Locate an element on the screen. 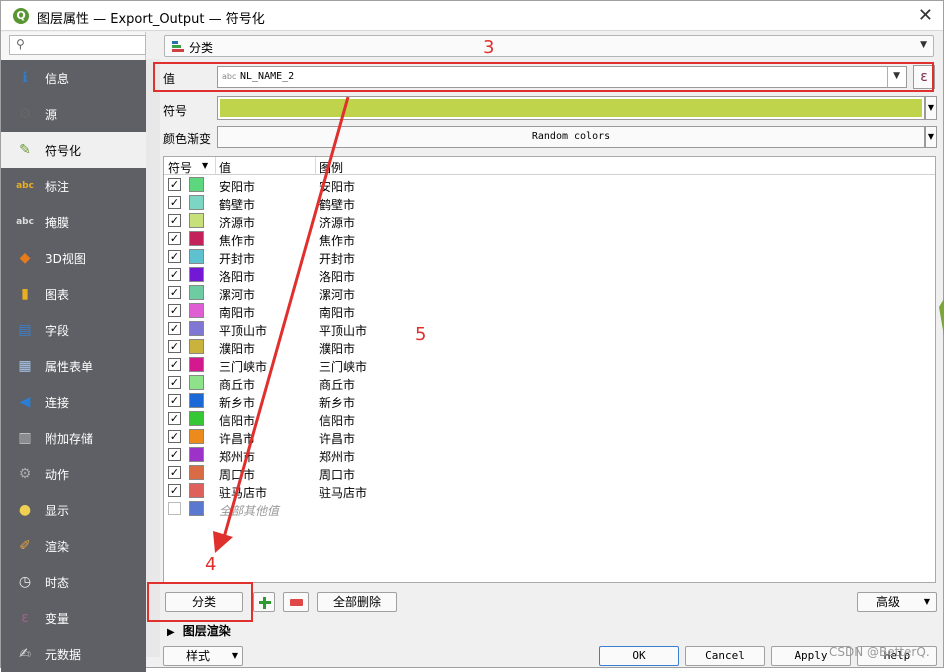  row-legend: 三门峡市 is located at coordinates (343, 366).